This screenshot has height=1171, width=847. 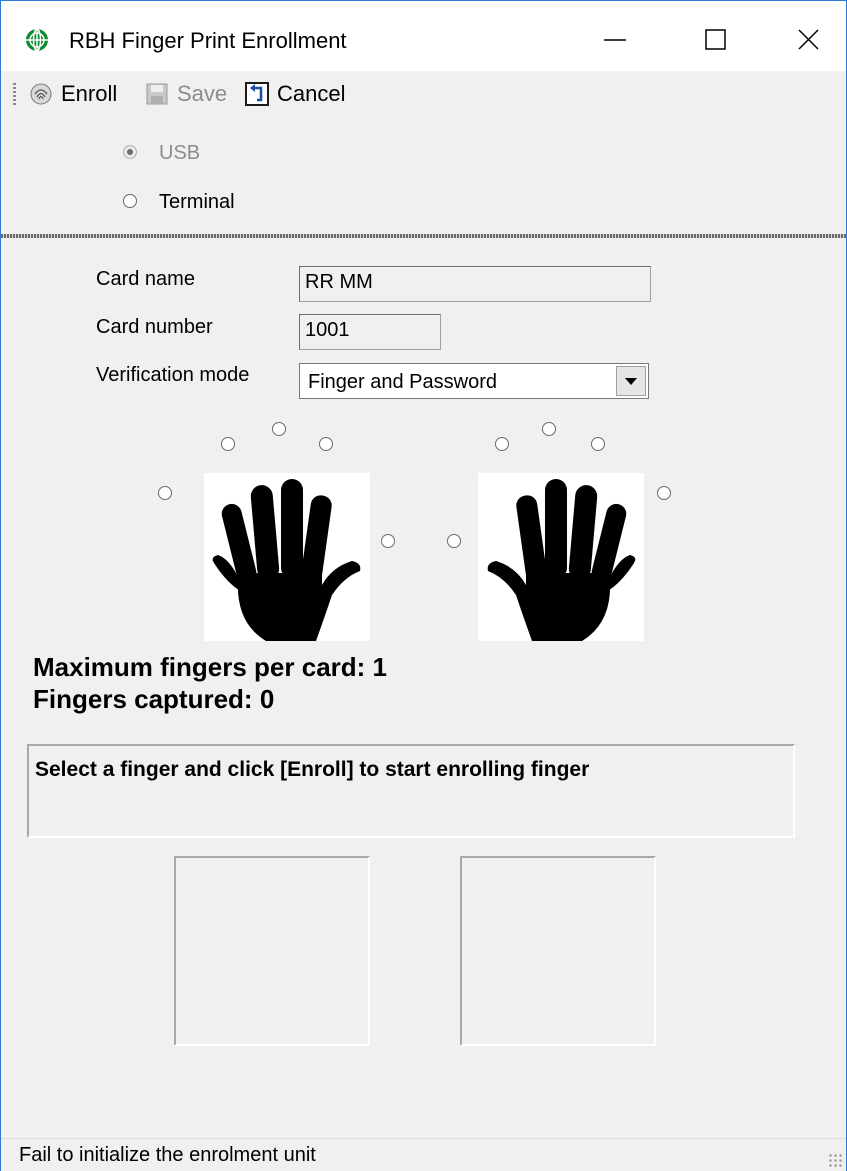 I want to click on maximize-button, so click(x=715, y=41).